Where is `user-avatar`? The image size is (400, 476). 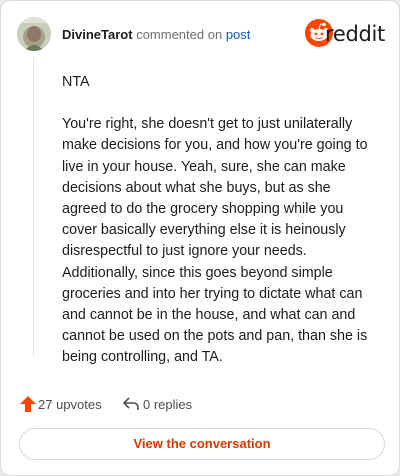 user-avatar is located at coordinates (34, 34).